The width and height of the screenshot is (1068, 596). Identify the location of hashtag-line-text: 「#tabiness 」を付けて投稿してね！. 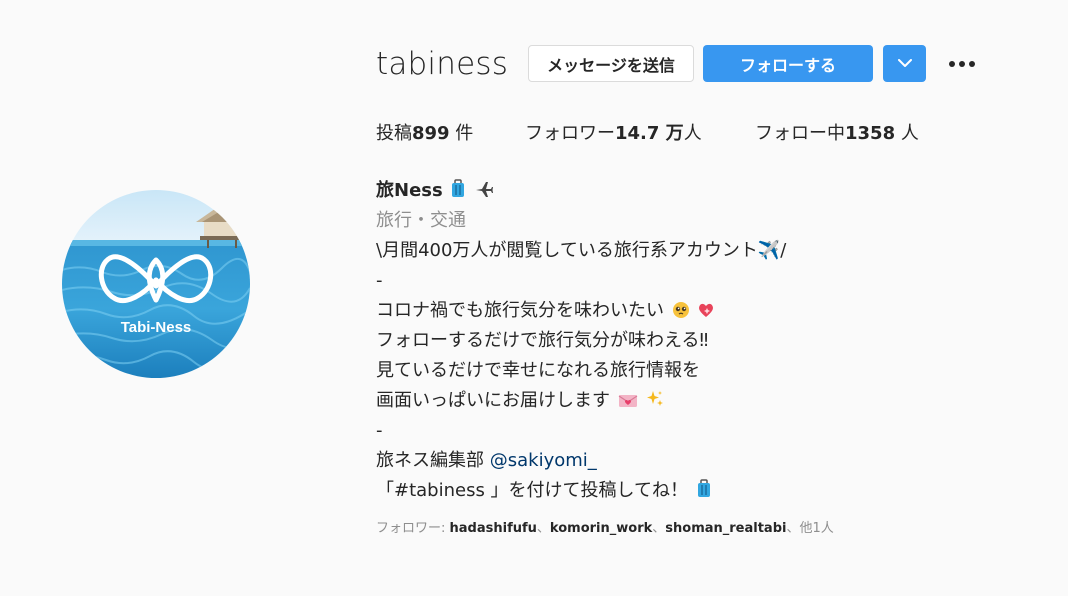
(532, 490).